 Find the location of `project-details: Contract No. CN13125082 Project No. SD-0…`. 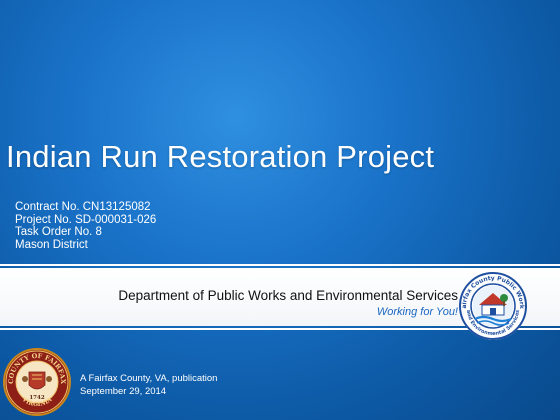

project-details: Contract No. CN13125082 Project No. SD-0… is located at coordinates (85, 226).